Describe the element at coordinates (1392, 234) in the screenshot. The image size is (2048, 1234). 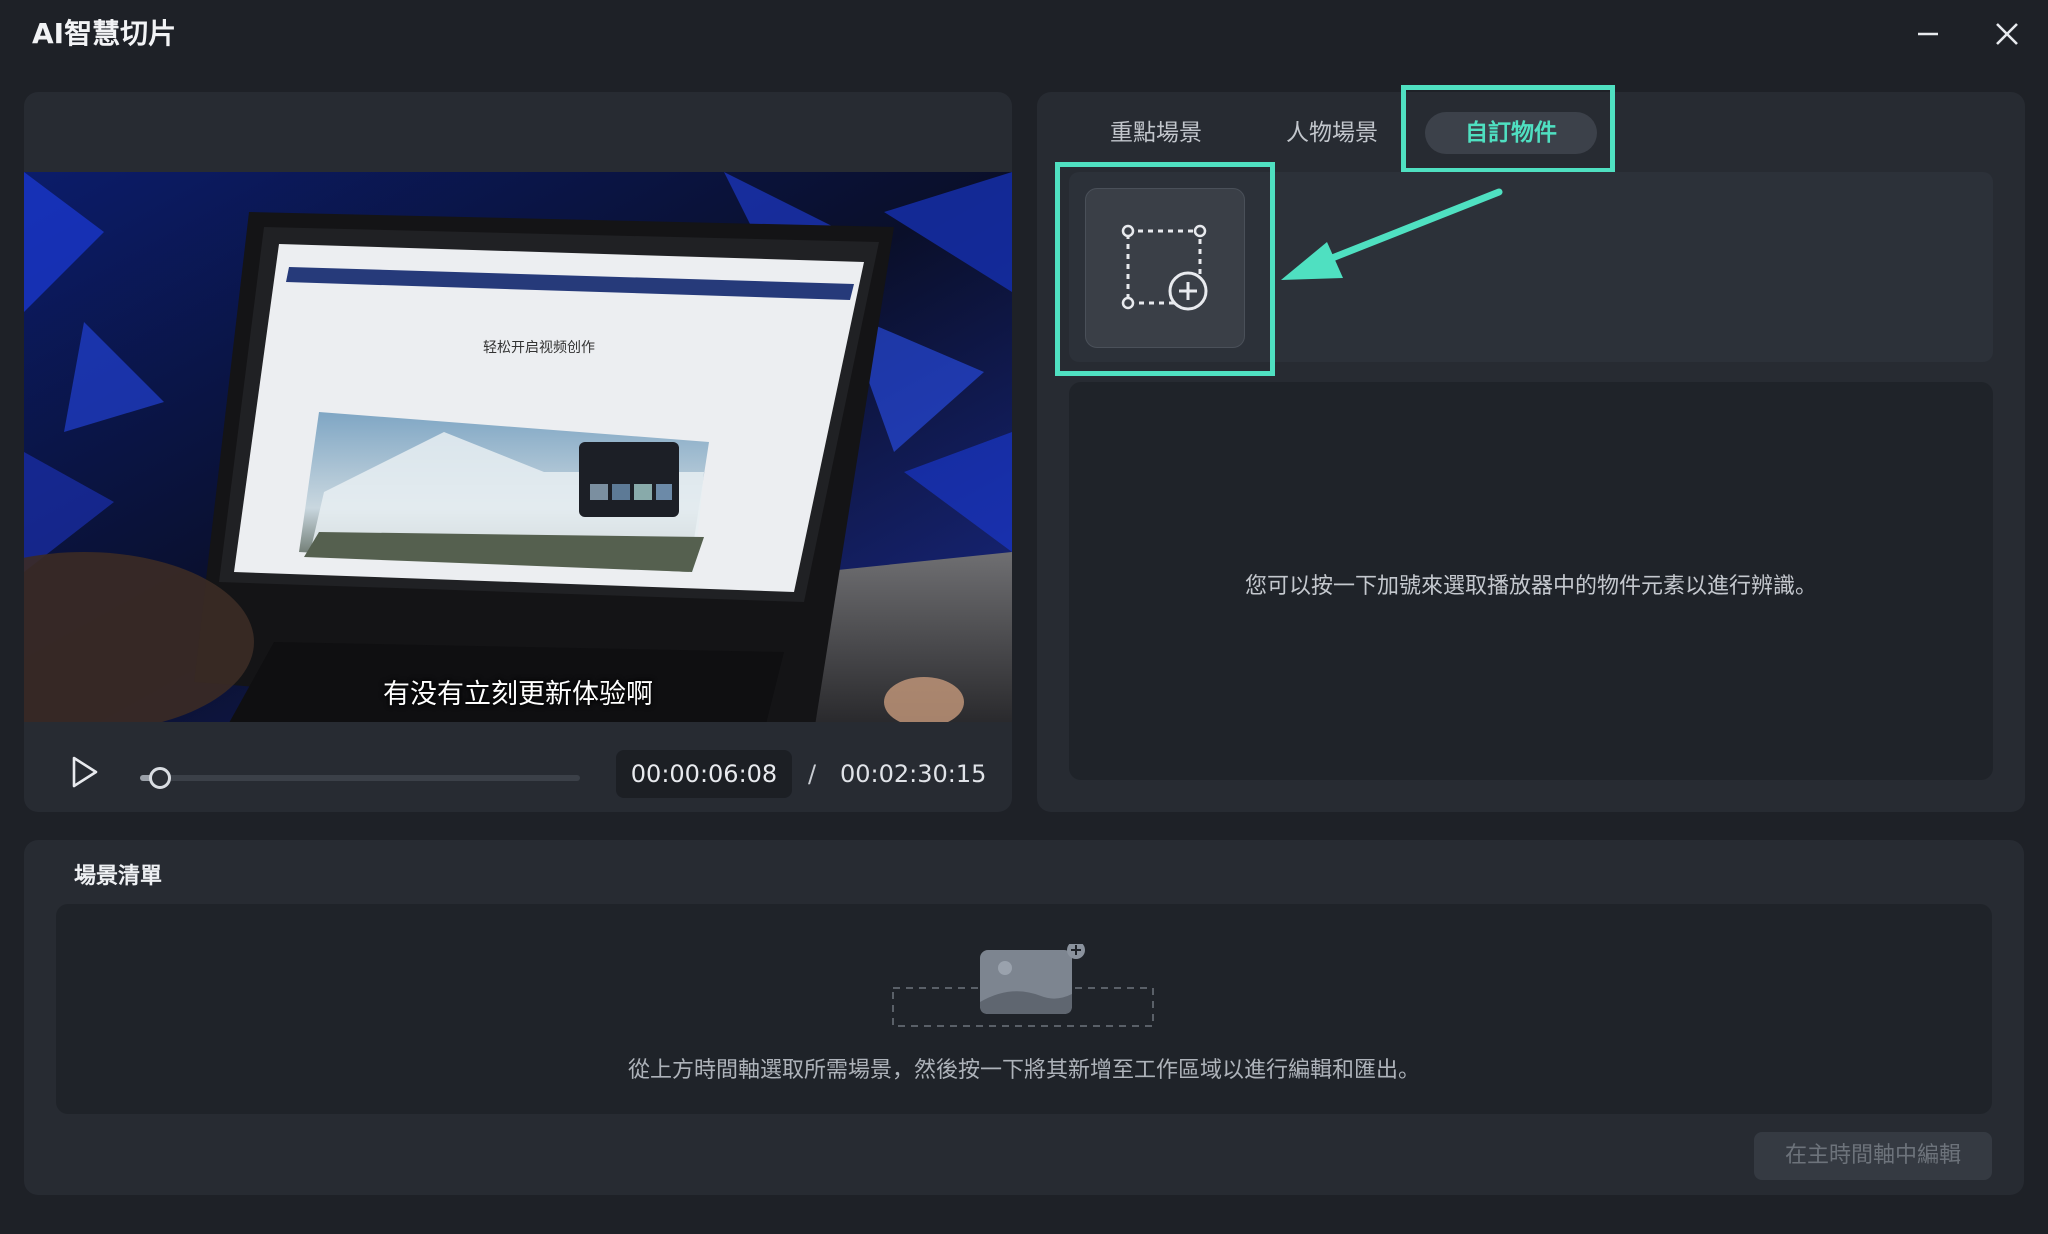
I see `arrow-annotation-icon` at that location.